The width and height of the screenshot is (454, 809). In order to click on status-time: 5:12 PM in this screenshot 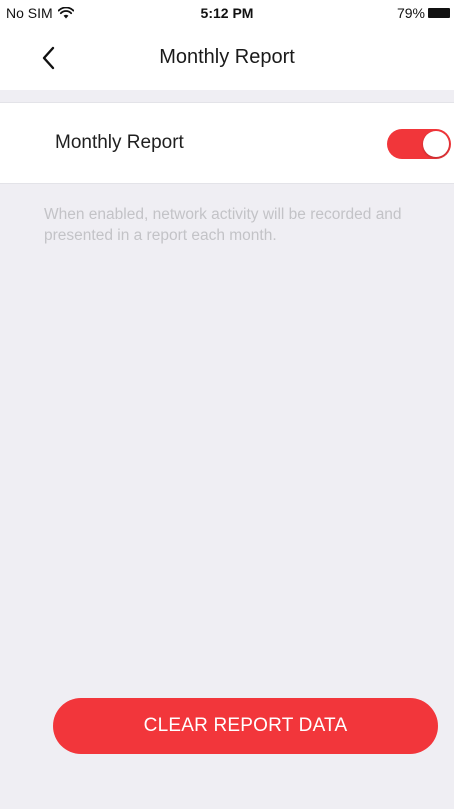, I will do `click(227, 13)`.